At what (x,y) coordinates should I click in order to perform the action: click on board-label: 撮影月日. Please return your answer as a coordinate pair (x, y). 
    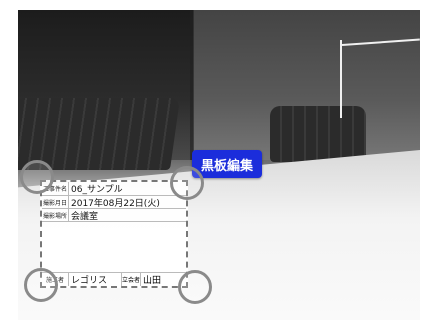
    Looking at the image, I should click on (55, 202).